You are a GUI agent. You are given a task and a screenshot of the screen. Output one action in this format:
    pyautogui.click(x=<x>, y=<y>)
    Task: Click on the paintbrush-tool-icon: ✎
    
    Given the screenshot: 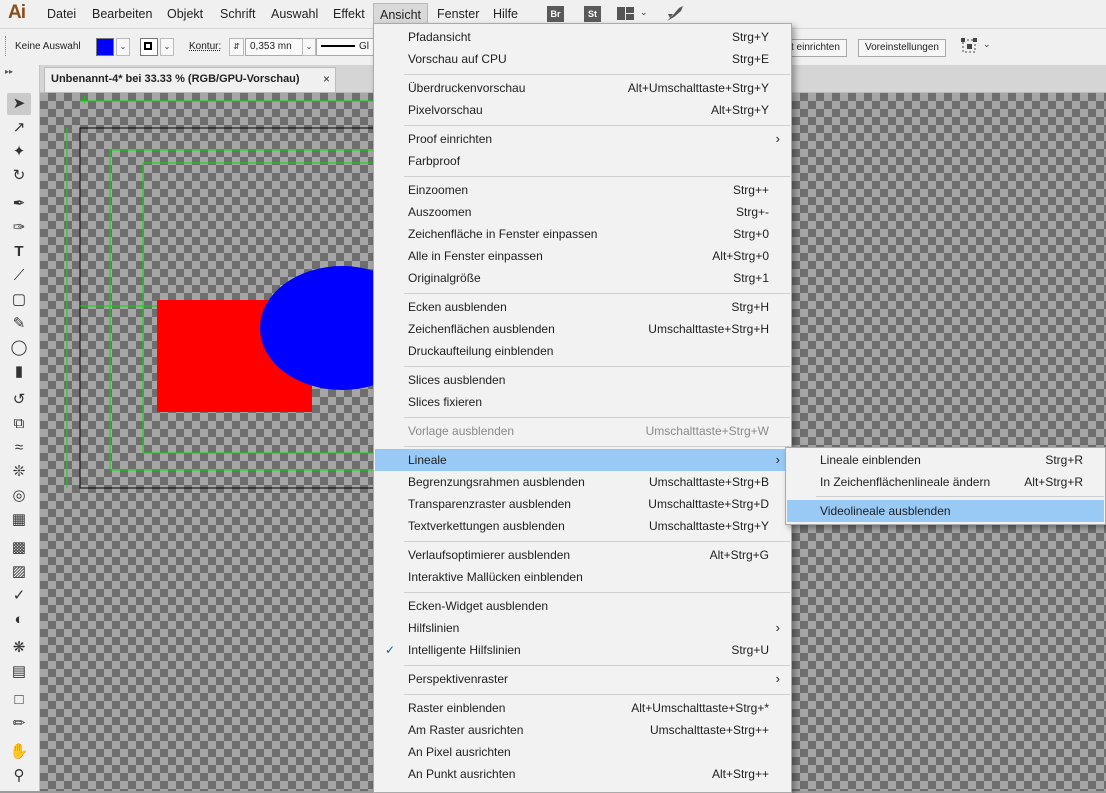 What is the action you would take?
    pyautogui.click(x=19, y=324)
    